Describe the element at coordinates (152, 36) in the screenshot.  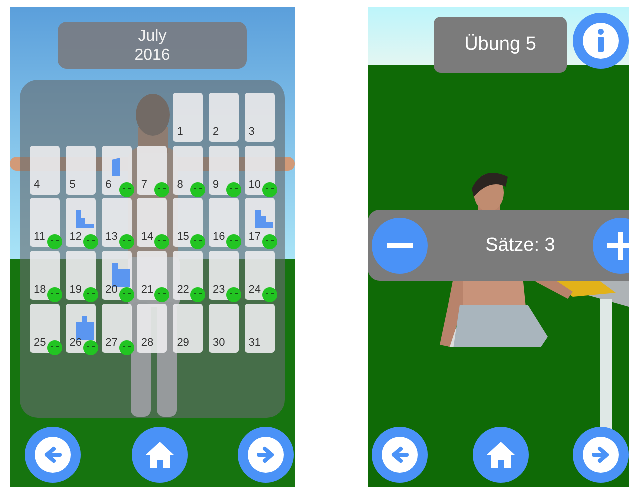
I see `month-label: July` at that location.